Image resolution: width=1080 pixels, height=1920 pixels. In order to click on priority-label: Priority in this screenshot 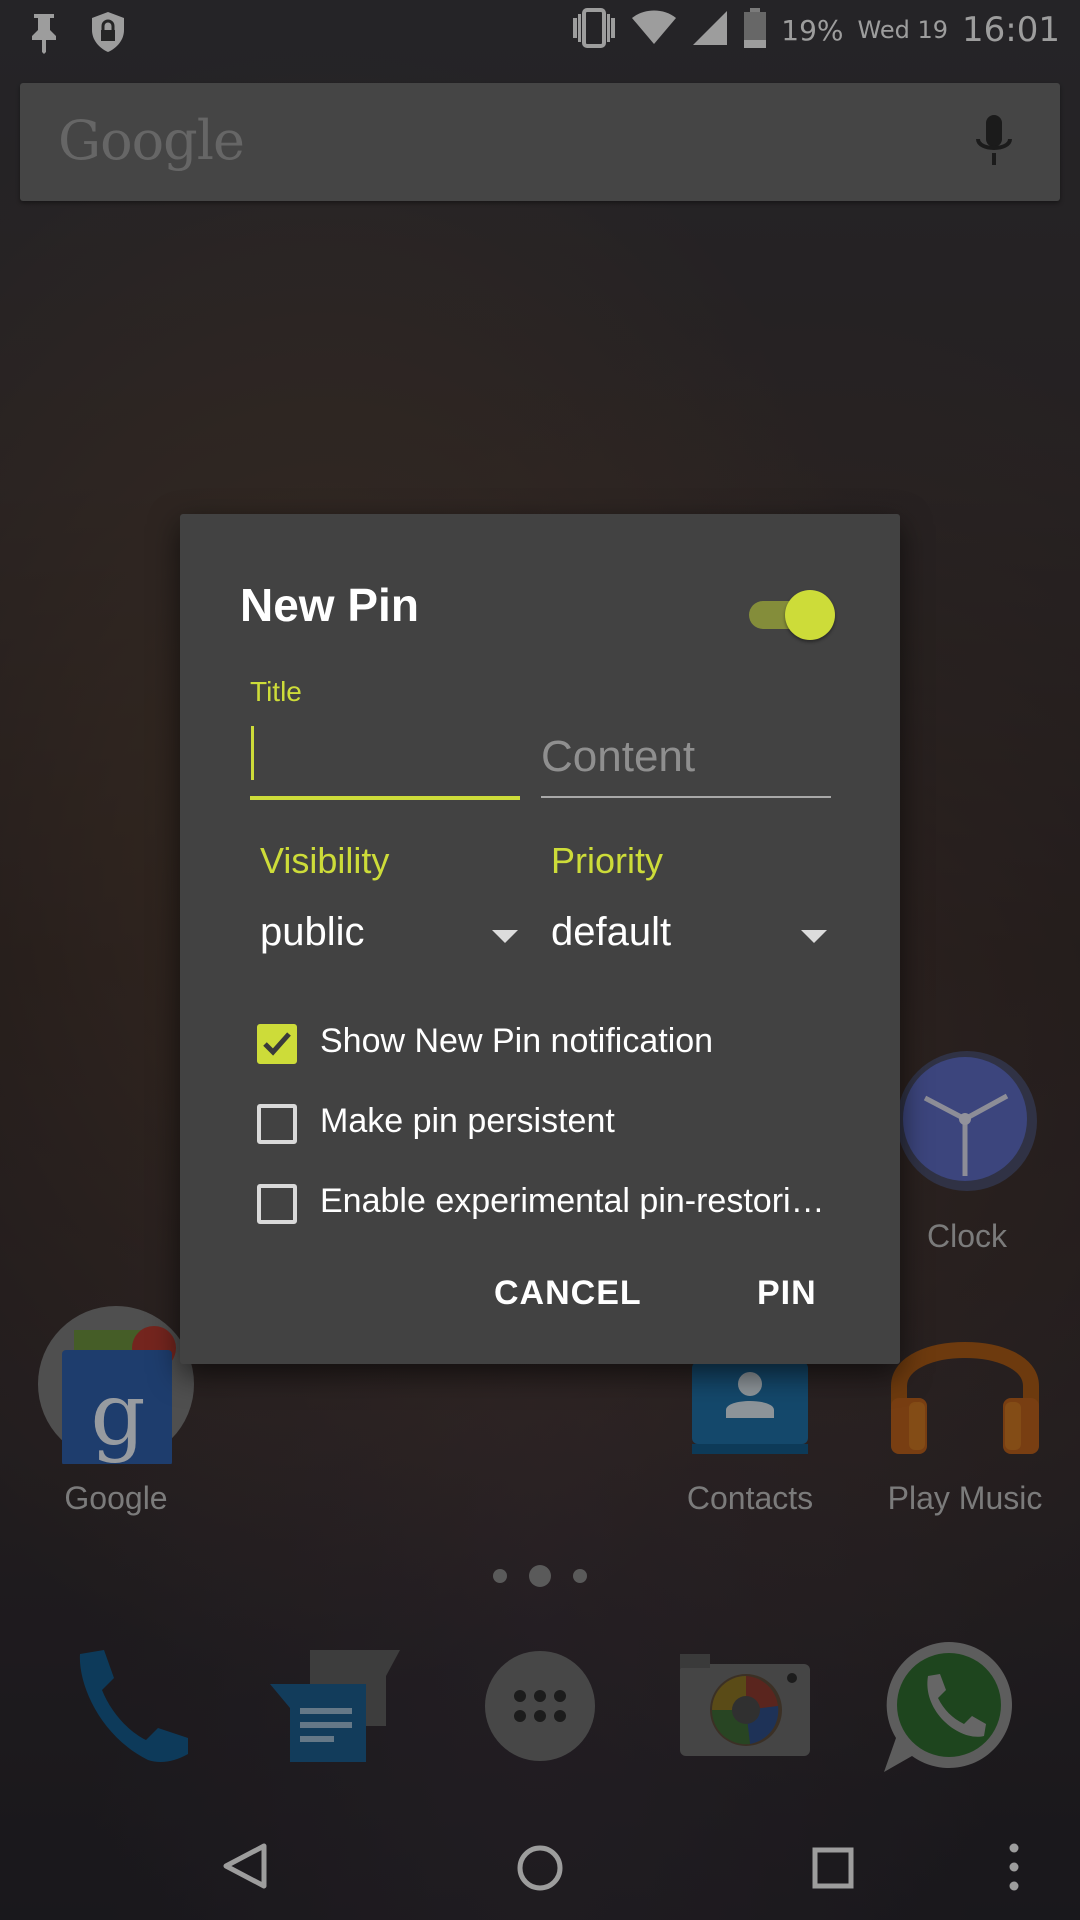, I will do `click(607, 860)`.